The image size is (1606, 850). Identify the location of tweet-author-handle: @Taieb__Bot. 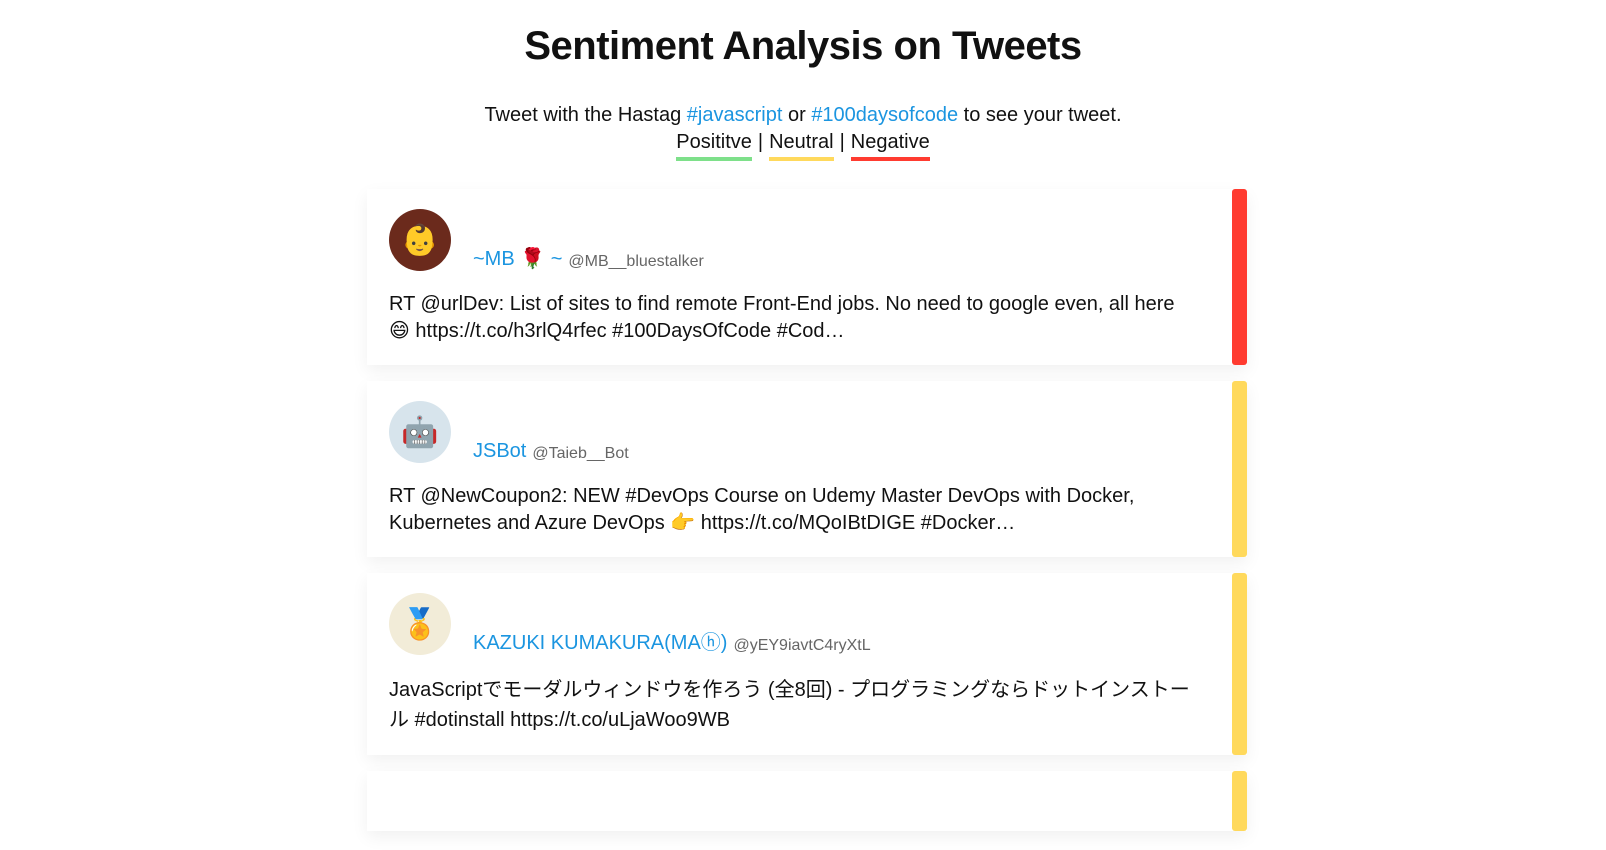
(580, 454).